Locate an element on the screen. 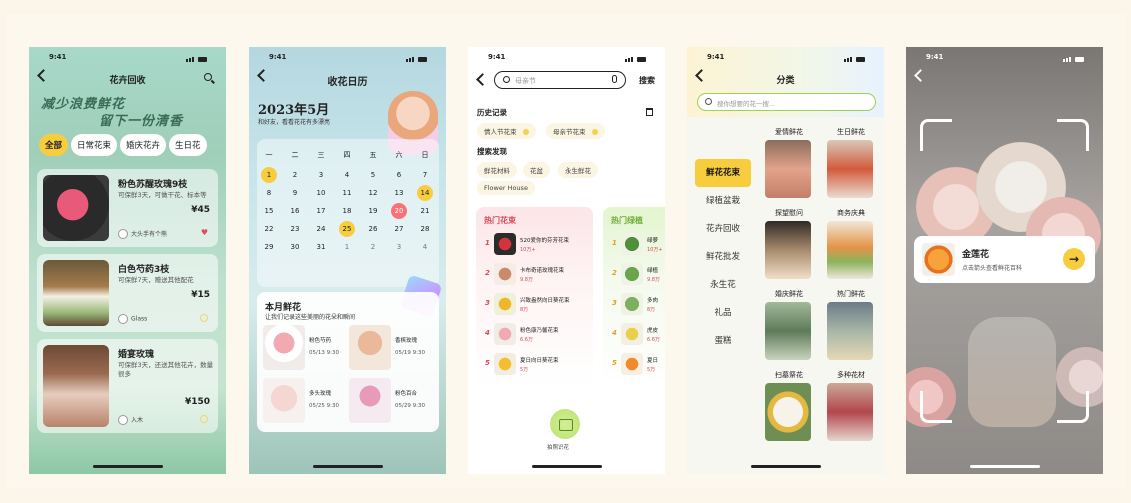 The image size is (1131, 503). calendar-day: 29 is located at coordinates (269, 247).